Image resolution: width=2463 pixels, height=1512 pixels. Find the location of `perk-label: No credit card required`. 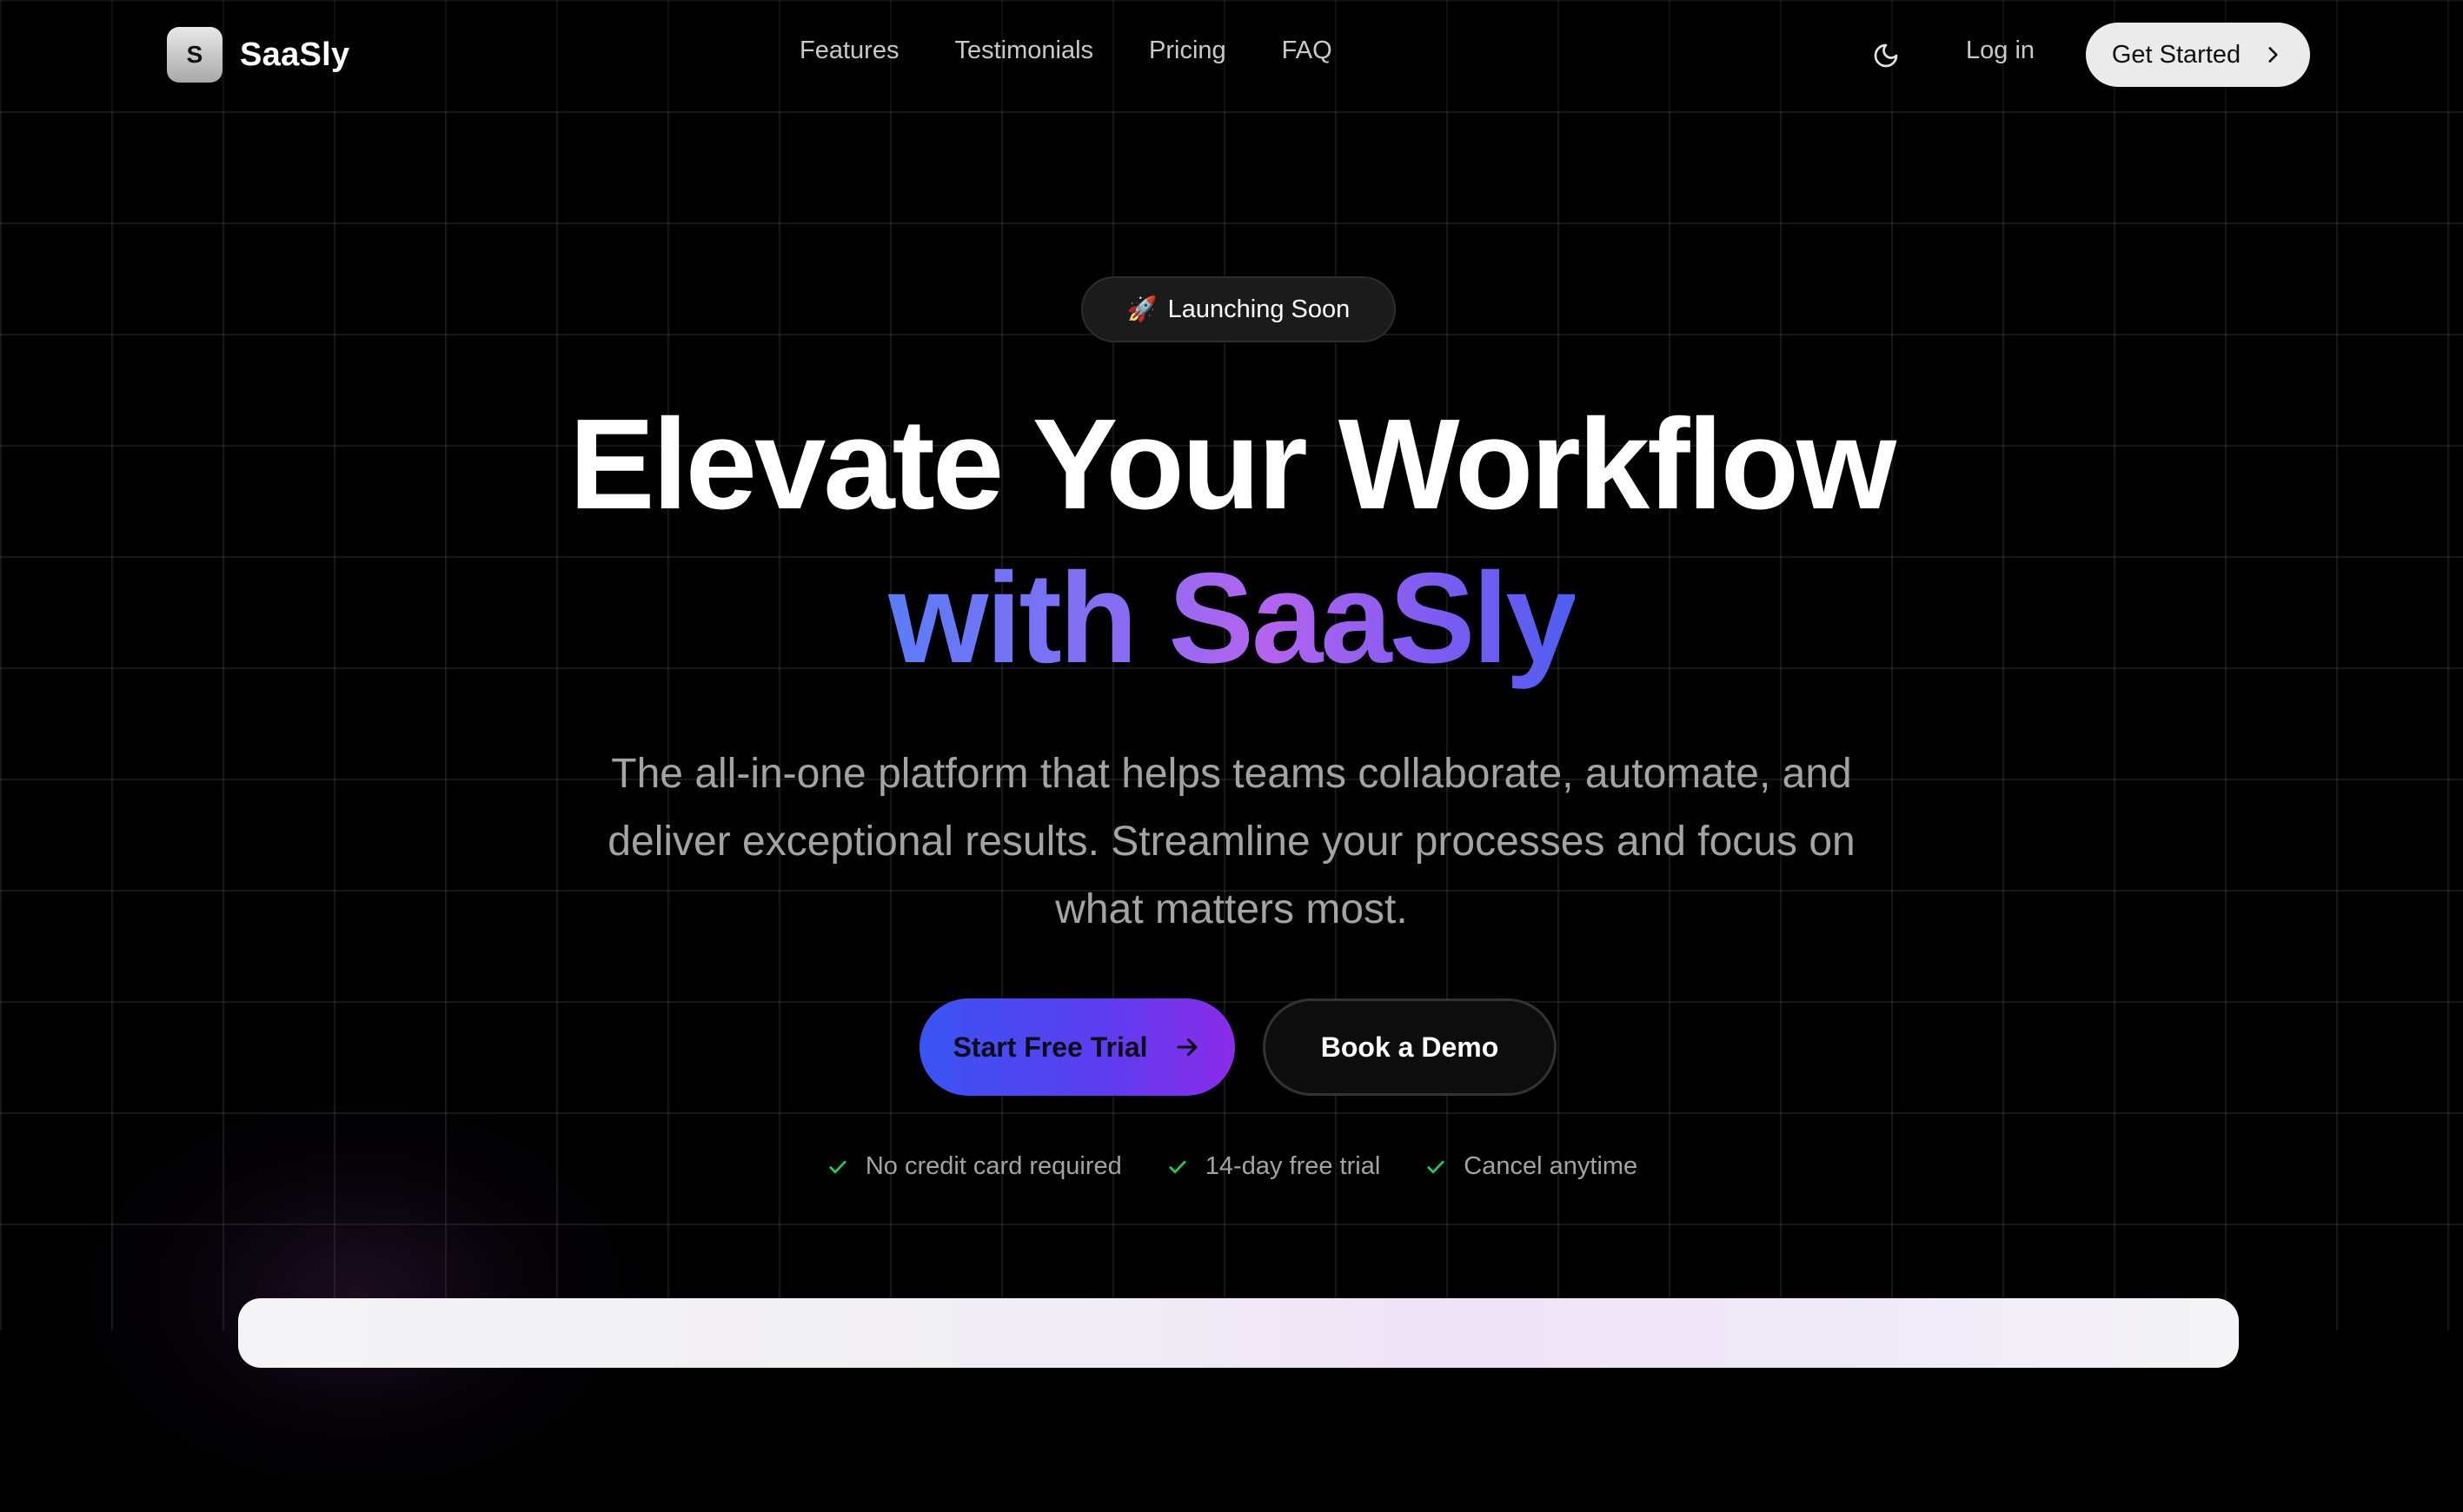

perk-label: No credit card required is located at coordinates (993, 1166).